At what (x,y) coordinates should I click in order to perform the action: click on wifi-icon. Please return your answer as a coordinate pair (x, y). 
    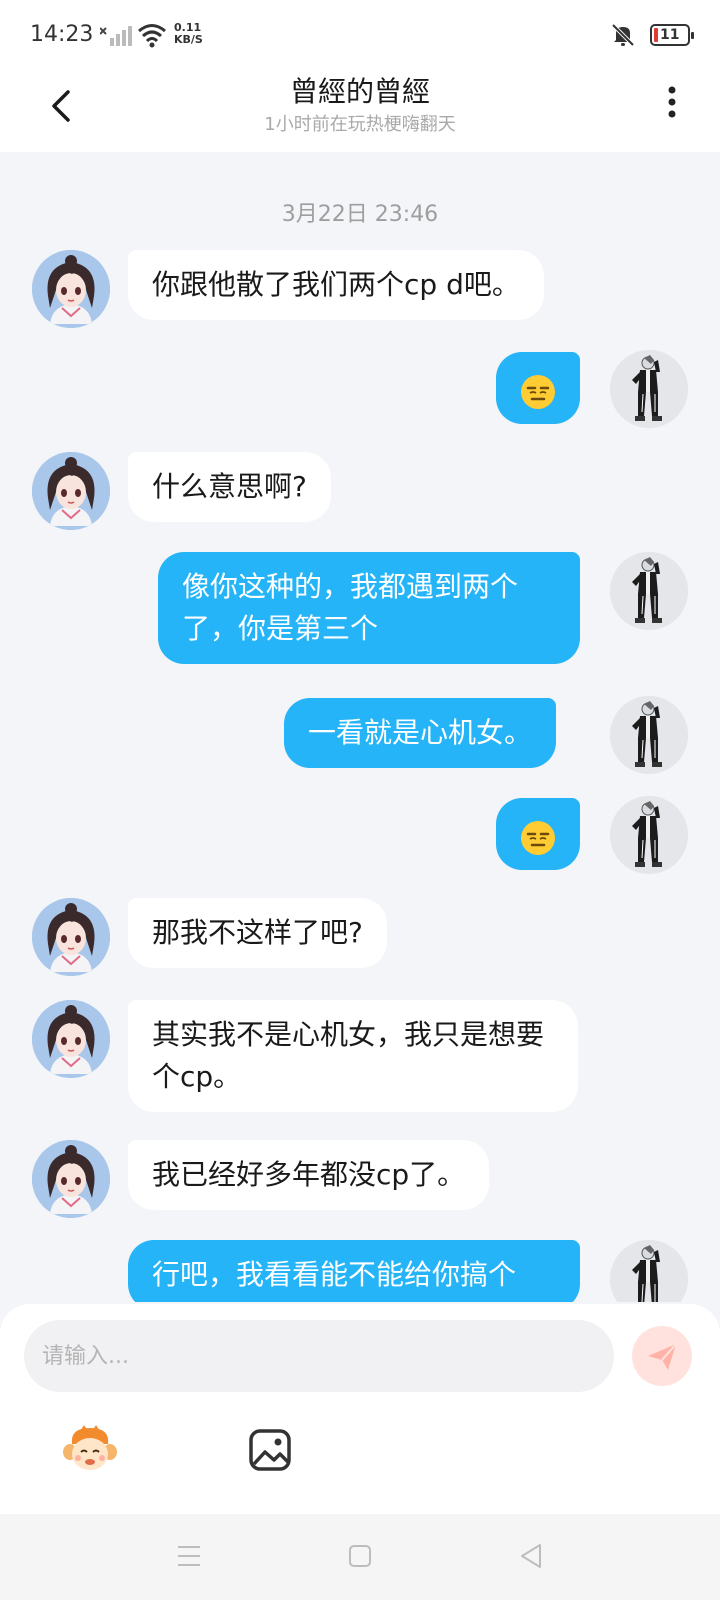
    Looking at the image, I should click on (152, 36).